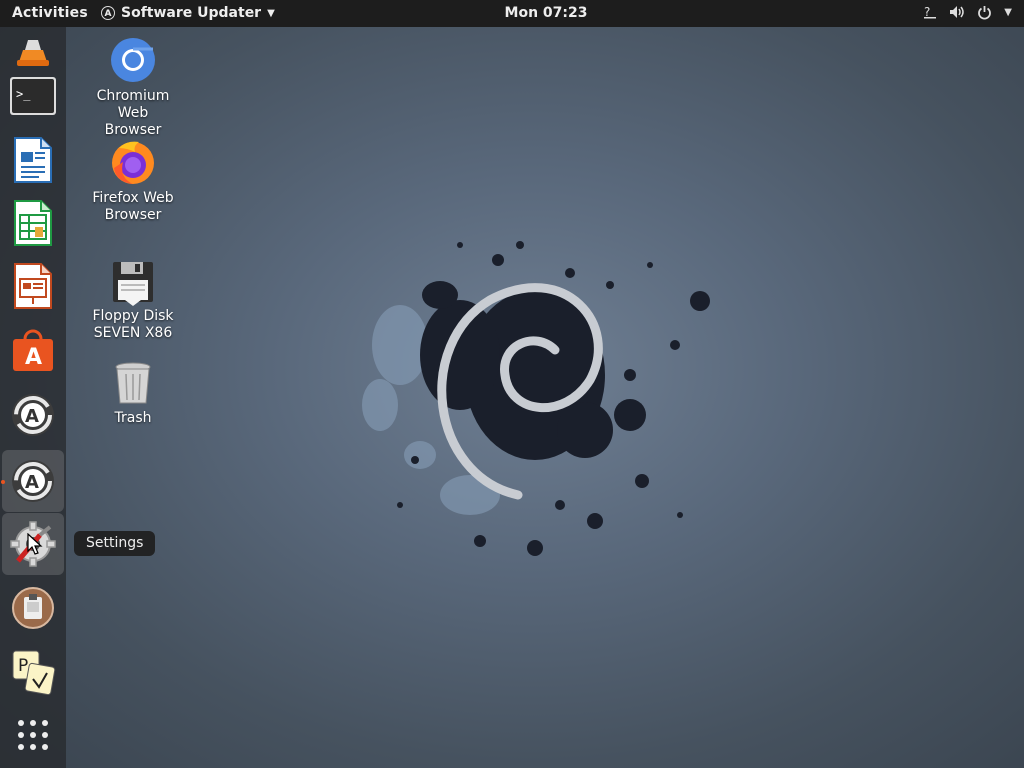 Image resolution: width=1024 pixels, height=768 pixels. I want to click on settings-tooltip: Settings, so click(115, 543).